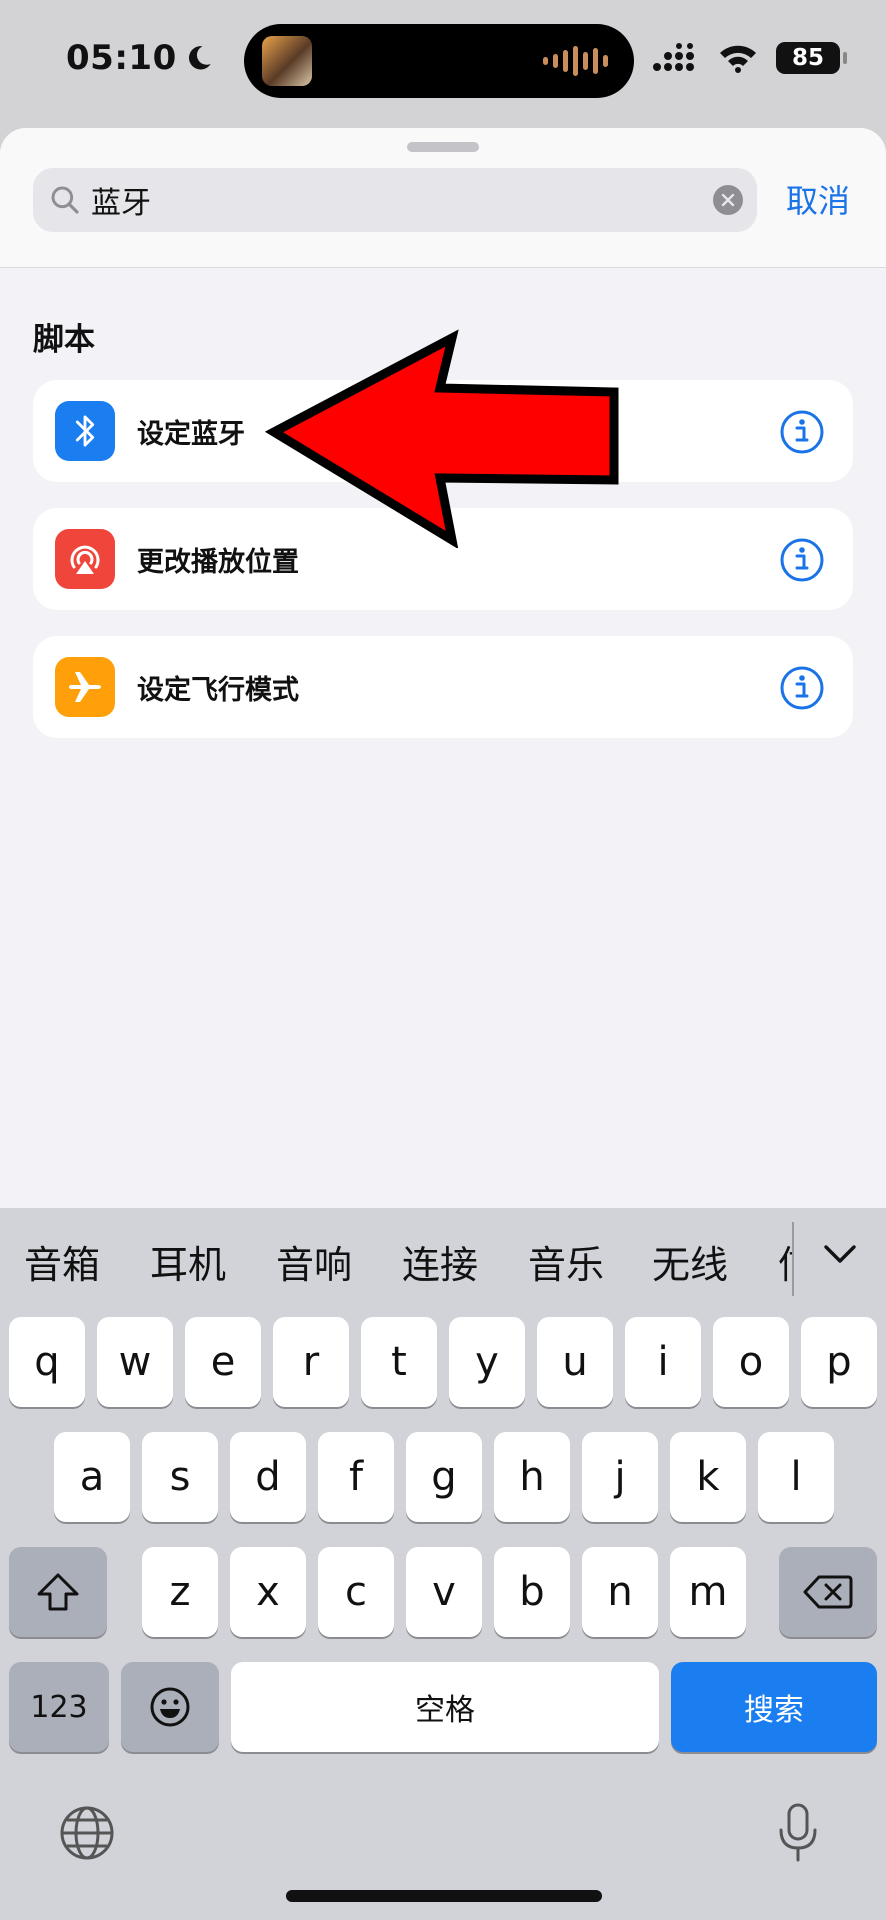  I want to click on home-indicator, so click(444, 1896).